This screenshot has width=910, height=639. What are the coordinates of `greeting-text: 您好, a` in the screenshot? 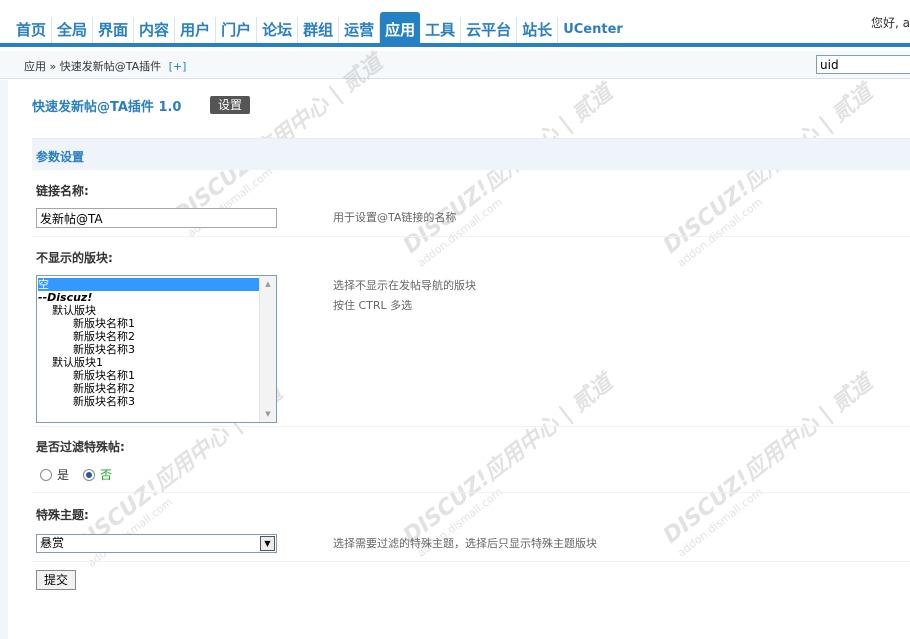 It's located at (890, 23).